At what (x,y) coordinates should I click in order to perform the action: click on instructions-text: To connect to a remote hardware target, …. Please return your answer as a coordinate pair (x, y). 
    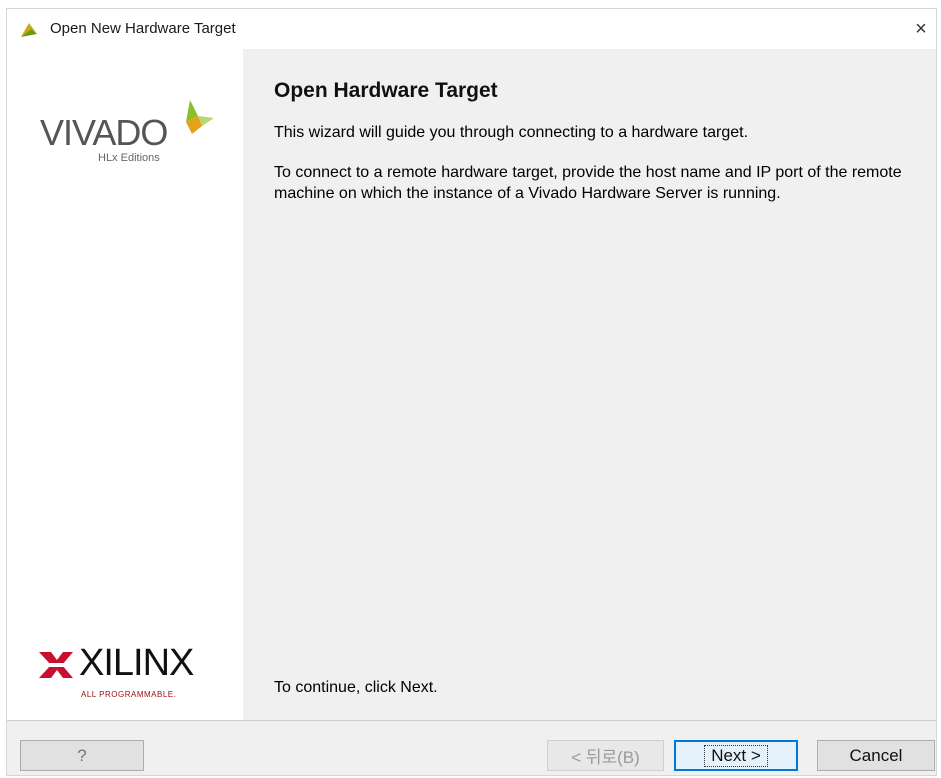
    Looking at the image, I should click on (588, 183).